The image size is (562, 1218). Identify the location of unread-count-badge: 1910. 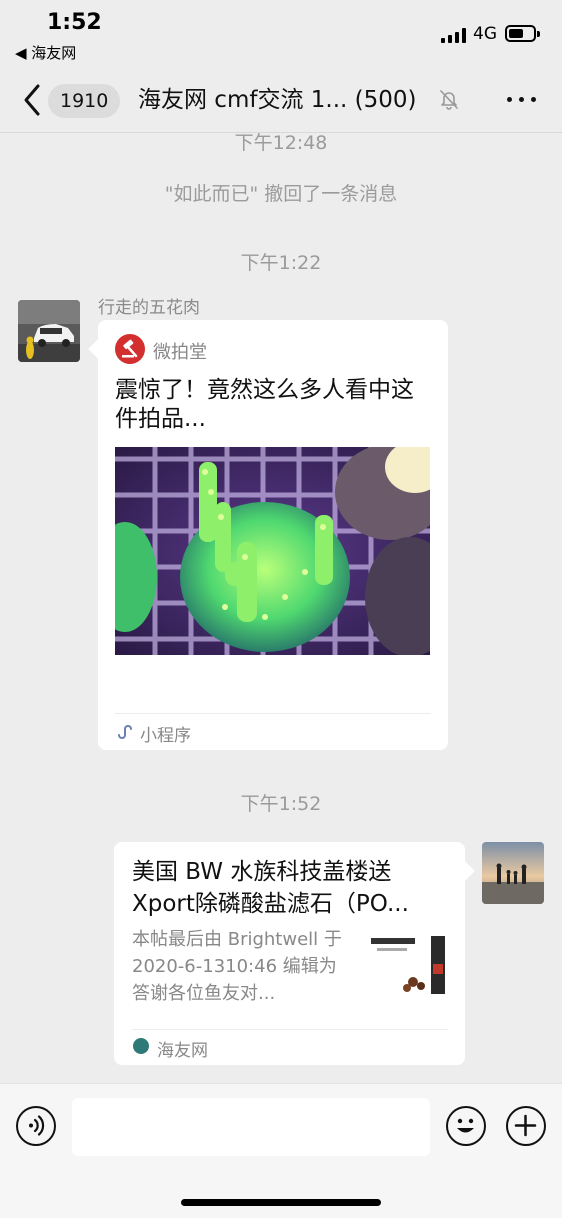
(84, 101).